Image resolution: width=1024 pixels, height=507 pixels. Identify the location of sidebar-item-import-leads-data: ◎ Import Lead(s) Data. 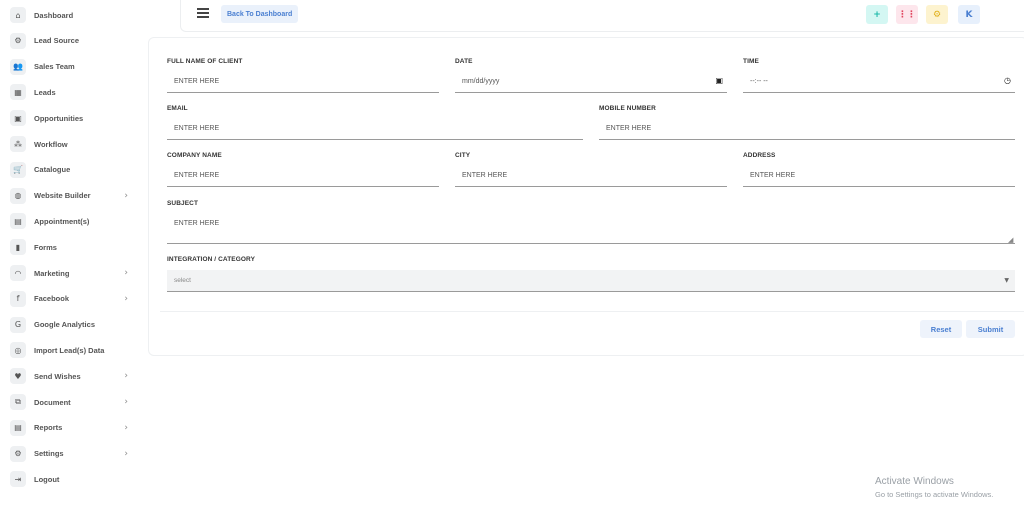
(69, 350).